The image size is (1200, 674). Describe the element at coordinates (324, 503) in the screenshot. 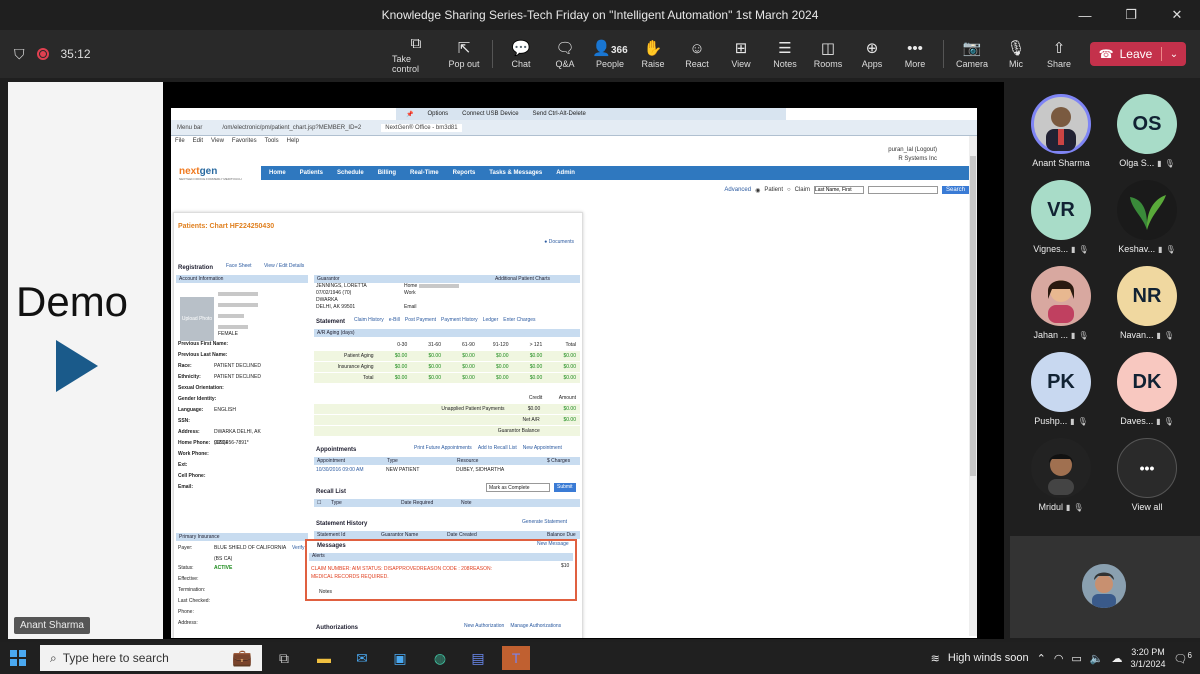

I see `checkbox-icon: ☐` at that location.